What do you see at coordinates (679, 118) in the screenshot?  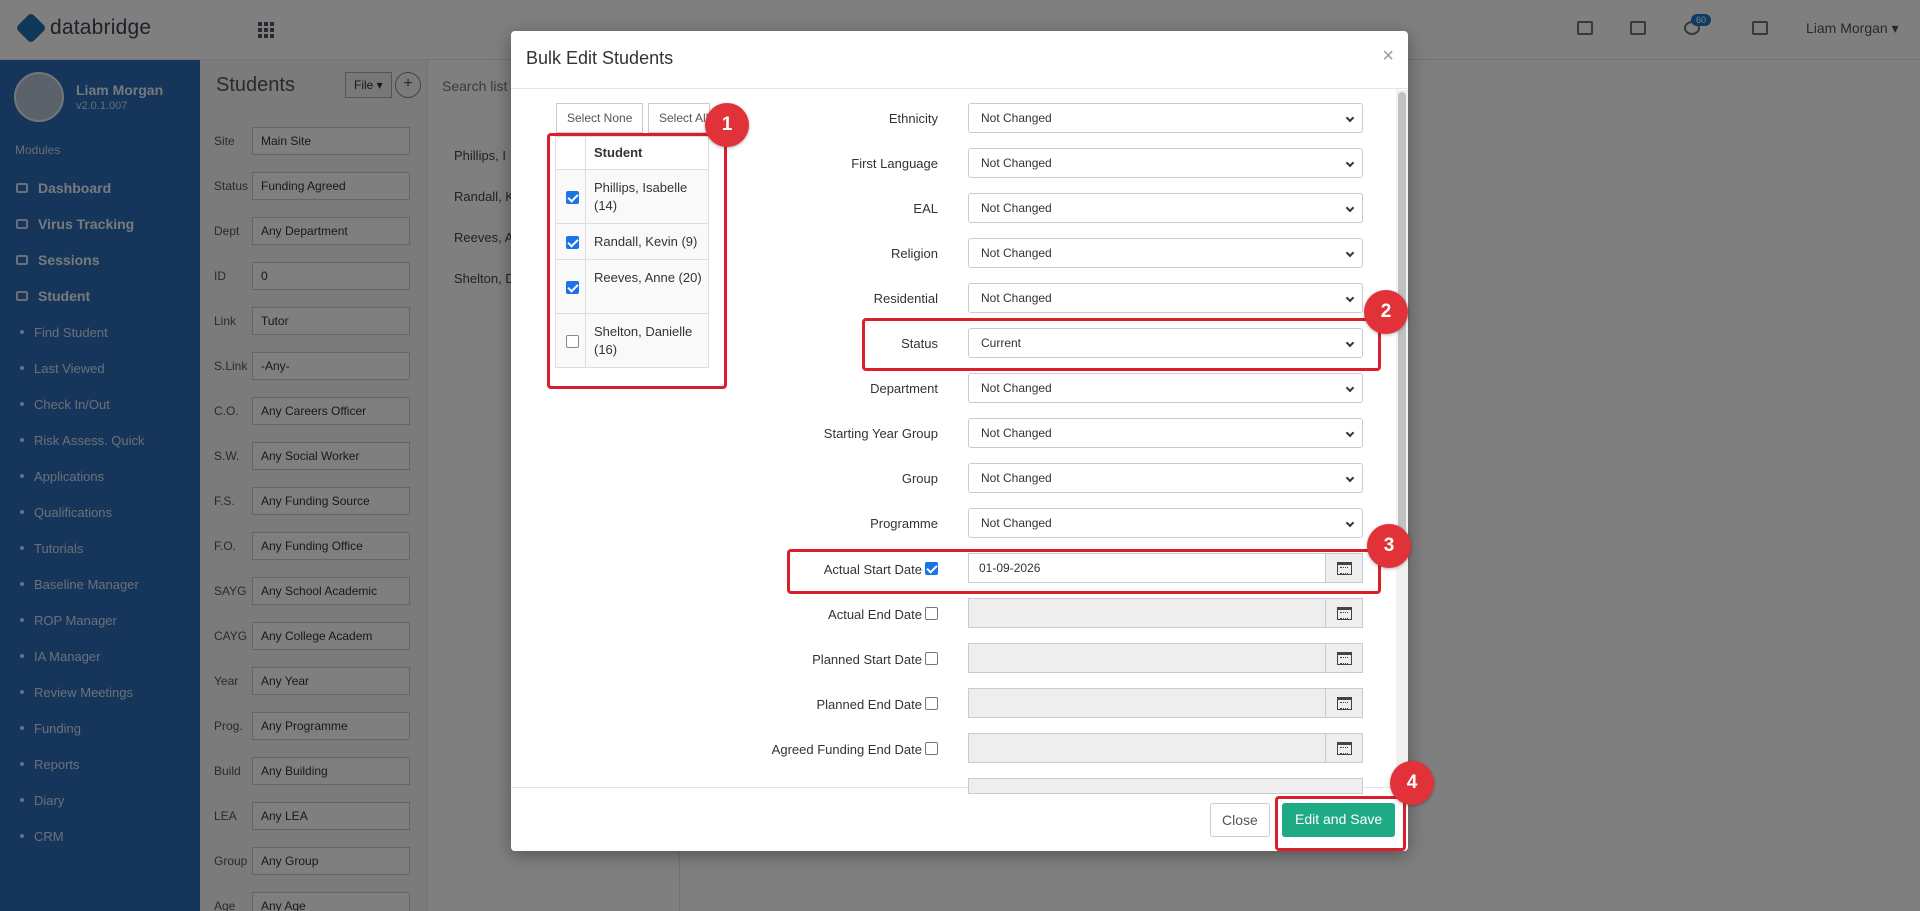 I see `select-all-button: Select All` at bounding box center [679, 118].